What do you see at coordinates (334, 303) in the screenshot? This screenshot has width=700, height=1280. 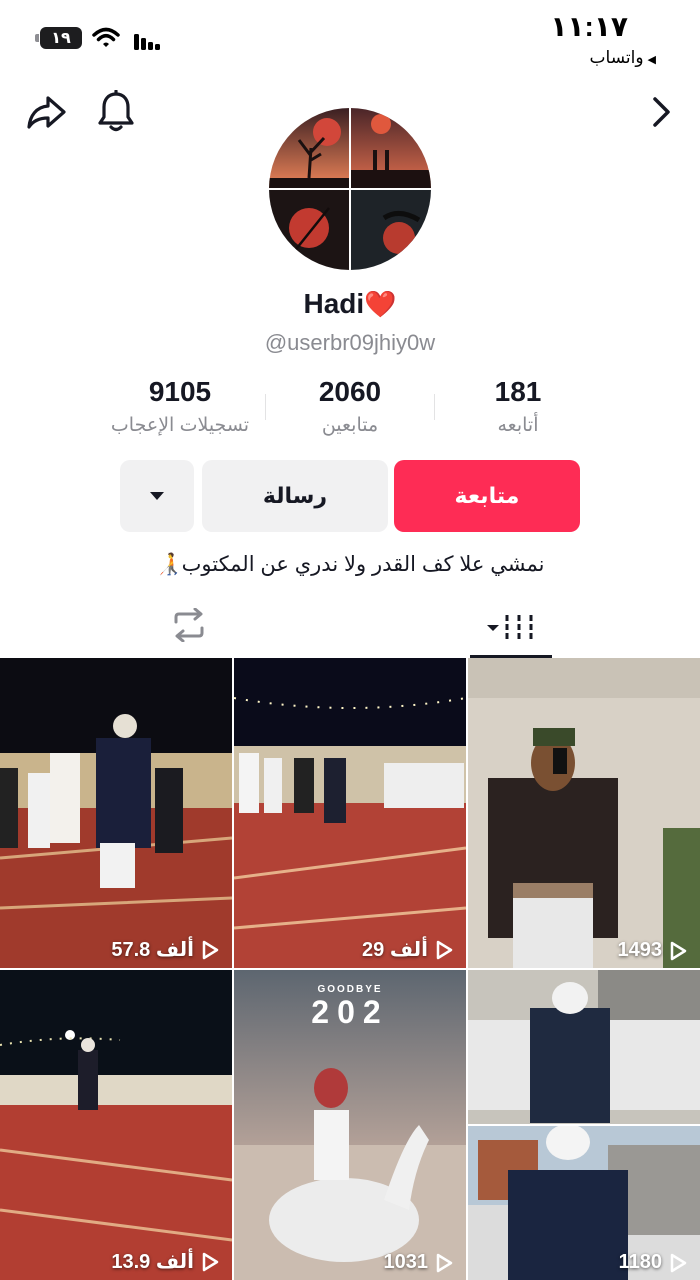 I see `display-name-text: Hadi` at bounding box center [334, 303].